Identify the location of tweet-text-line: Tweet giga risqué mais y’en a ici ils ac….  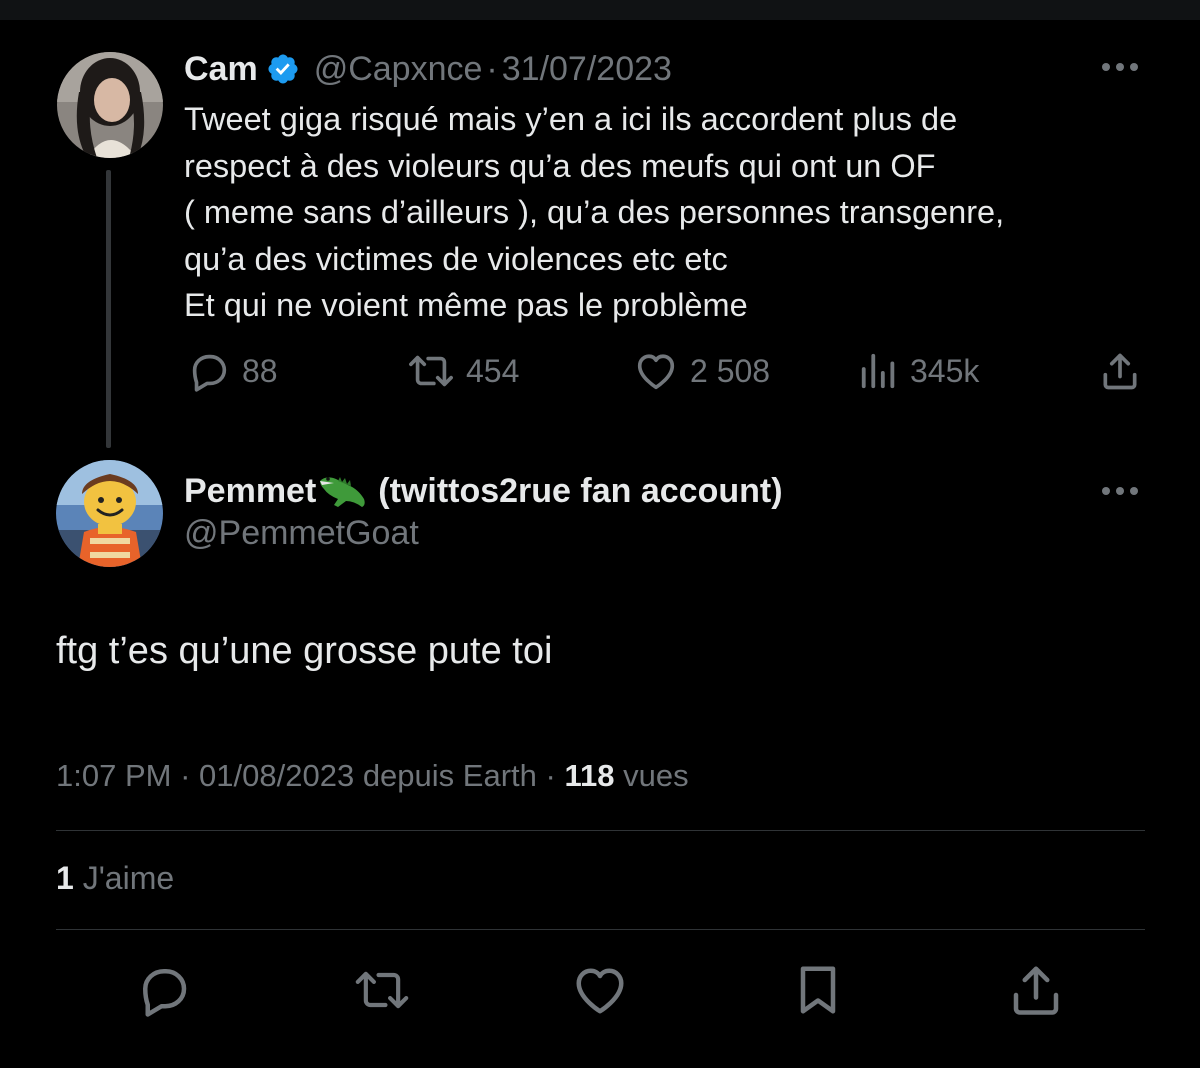
(571, 119).